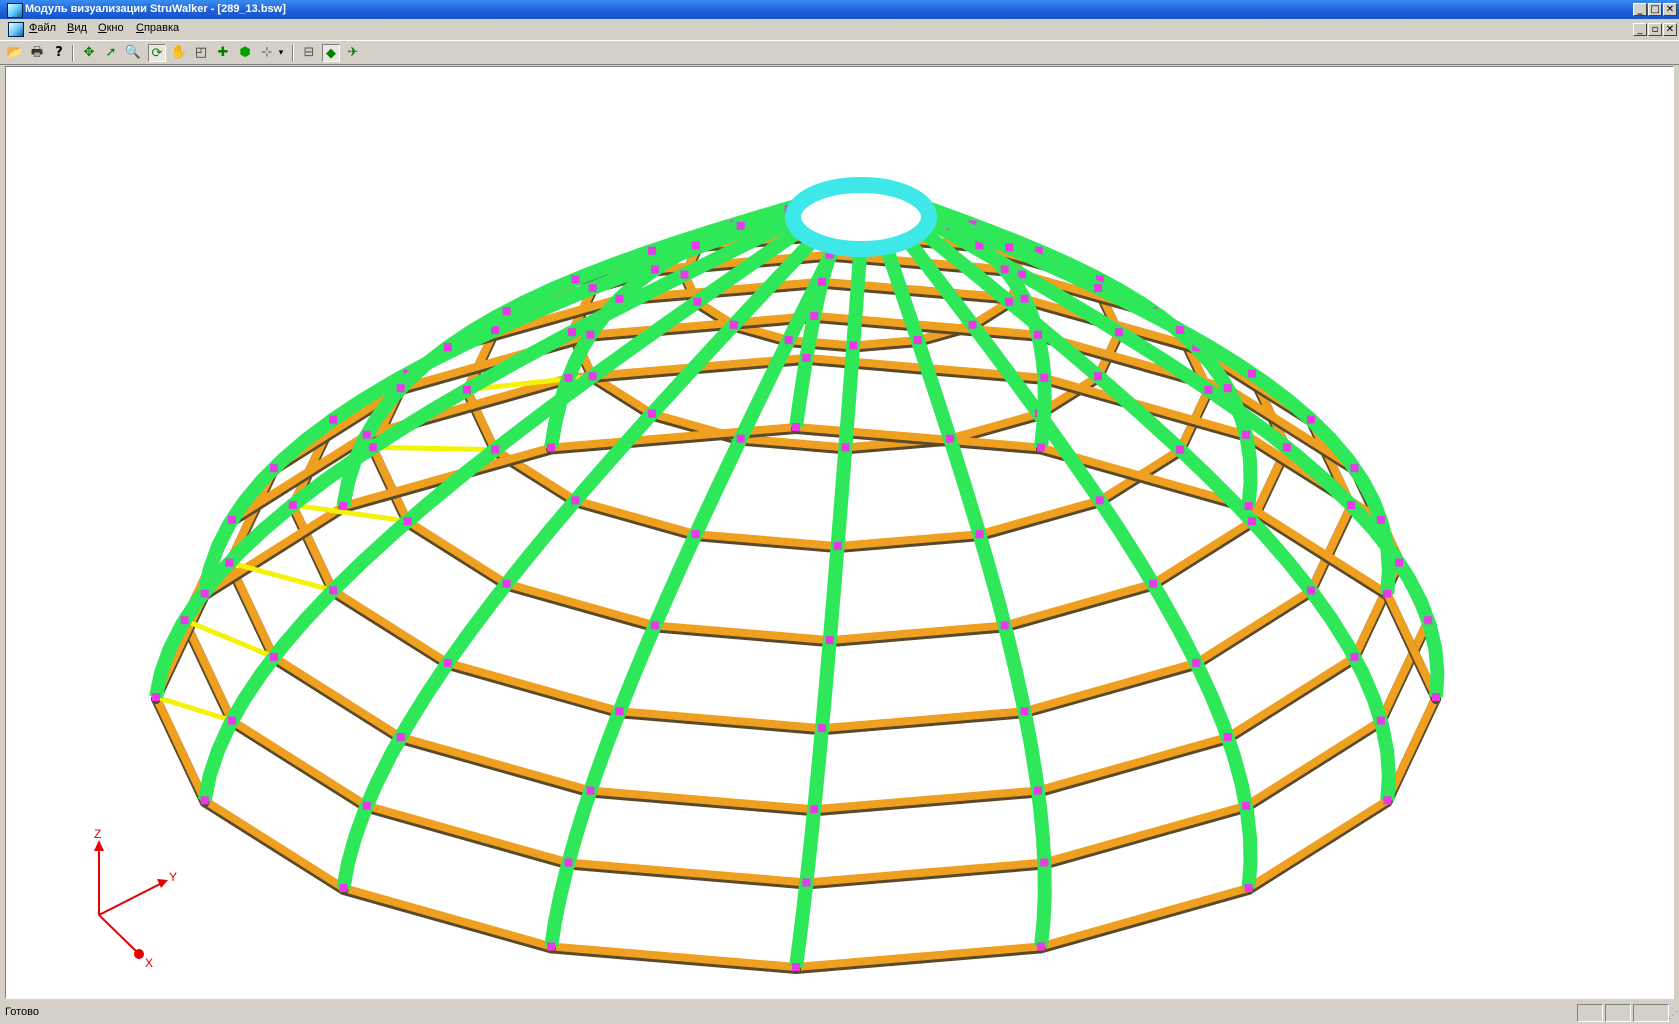  I want to click on doc-restore-button: ▫, so click(1655, 29).